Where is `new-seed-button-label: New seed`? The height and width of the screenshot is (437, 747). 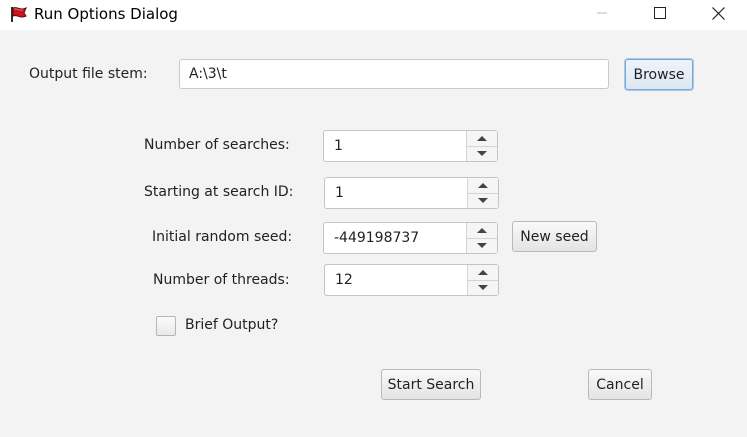 new-seed-button-label: New seed is located at coordinates (554, 236).